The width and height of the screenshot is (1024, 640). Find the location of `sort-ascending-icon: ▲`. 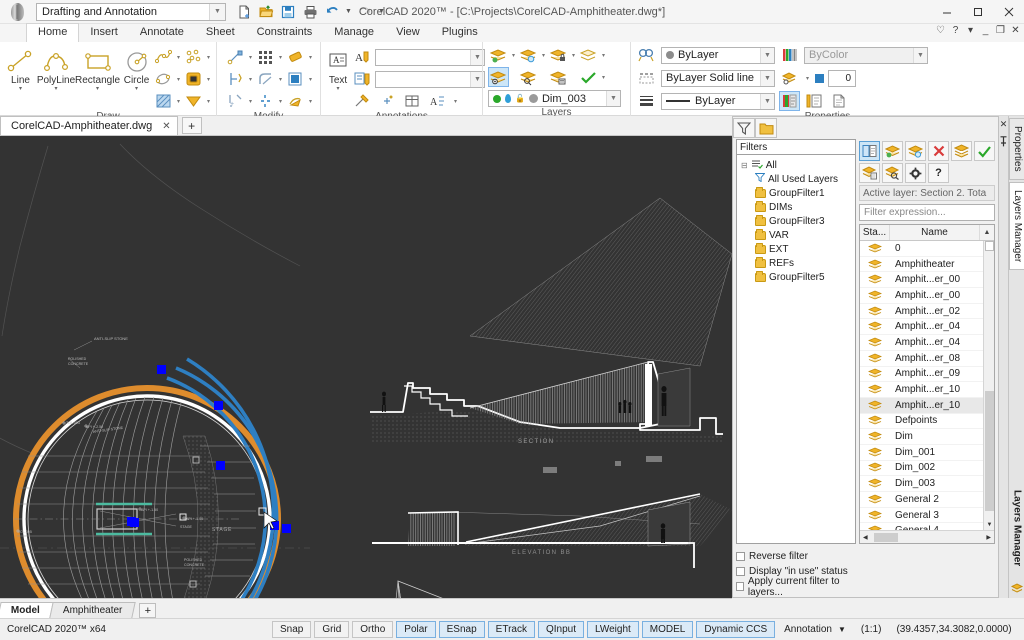

sort-ascending-icon: ▲ is located at coordinates (987, 232).